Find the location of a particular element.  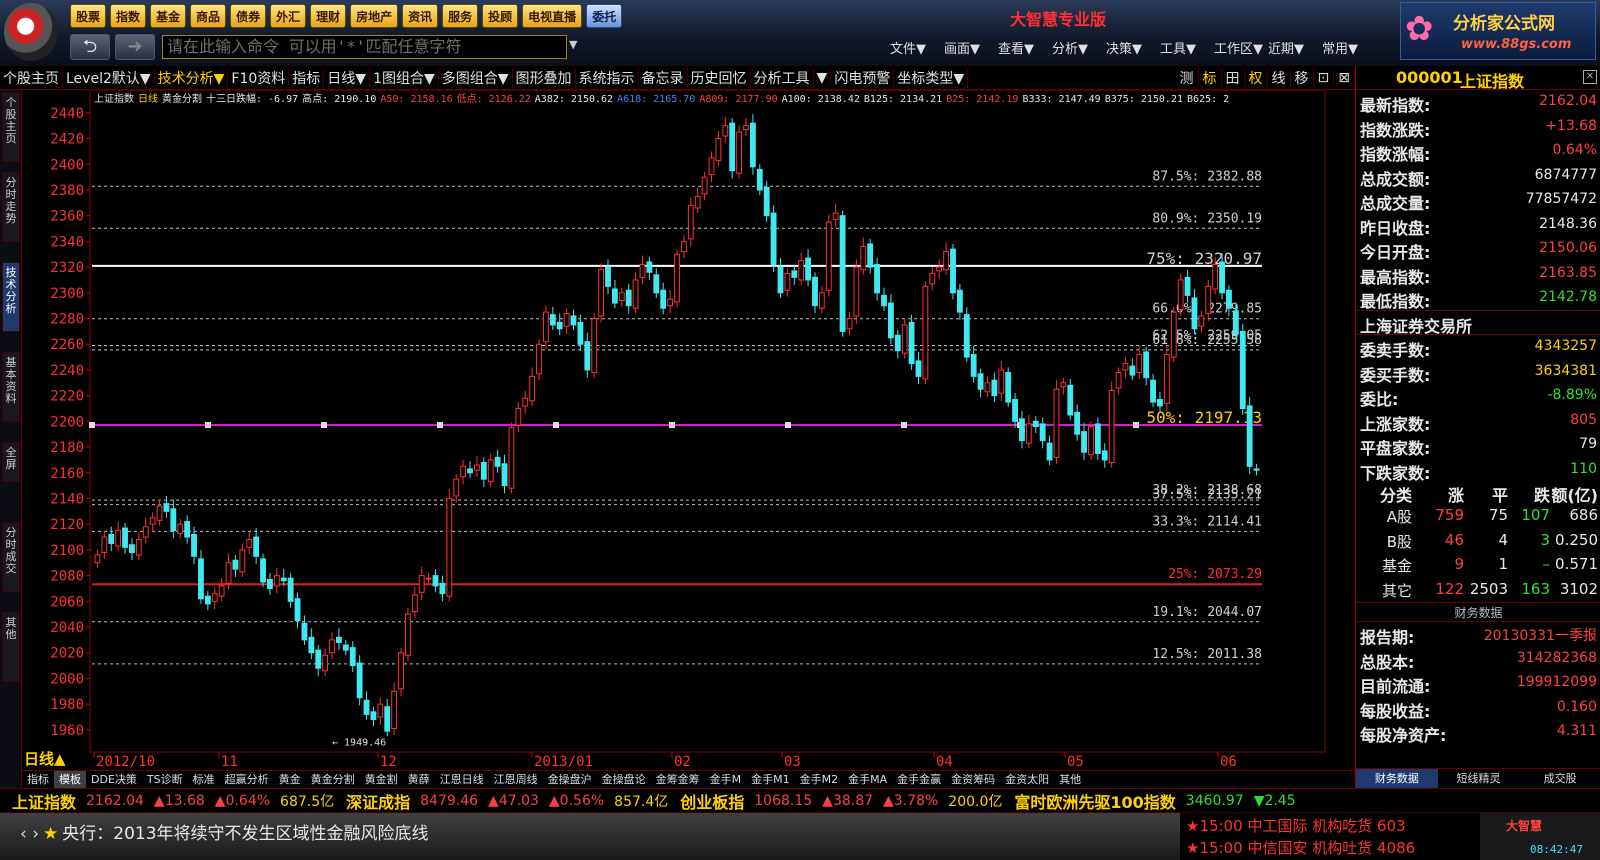

tool-icon: 线 is located at coordinates (1279, 77).